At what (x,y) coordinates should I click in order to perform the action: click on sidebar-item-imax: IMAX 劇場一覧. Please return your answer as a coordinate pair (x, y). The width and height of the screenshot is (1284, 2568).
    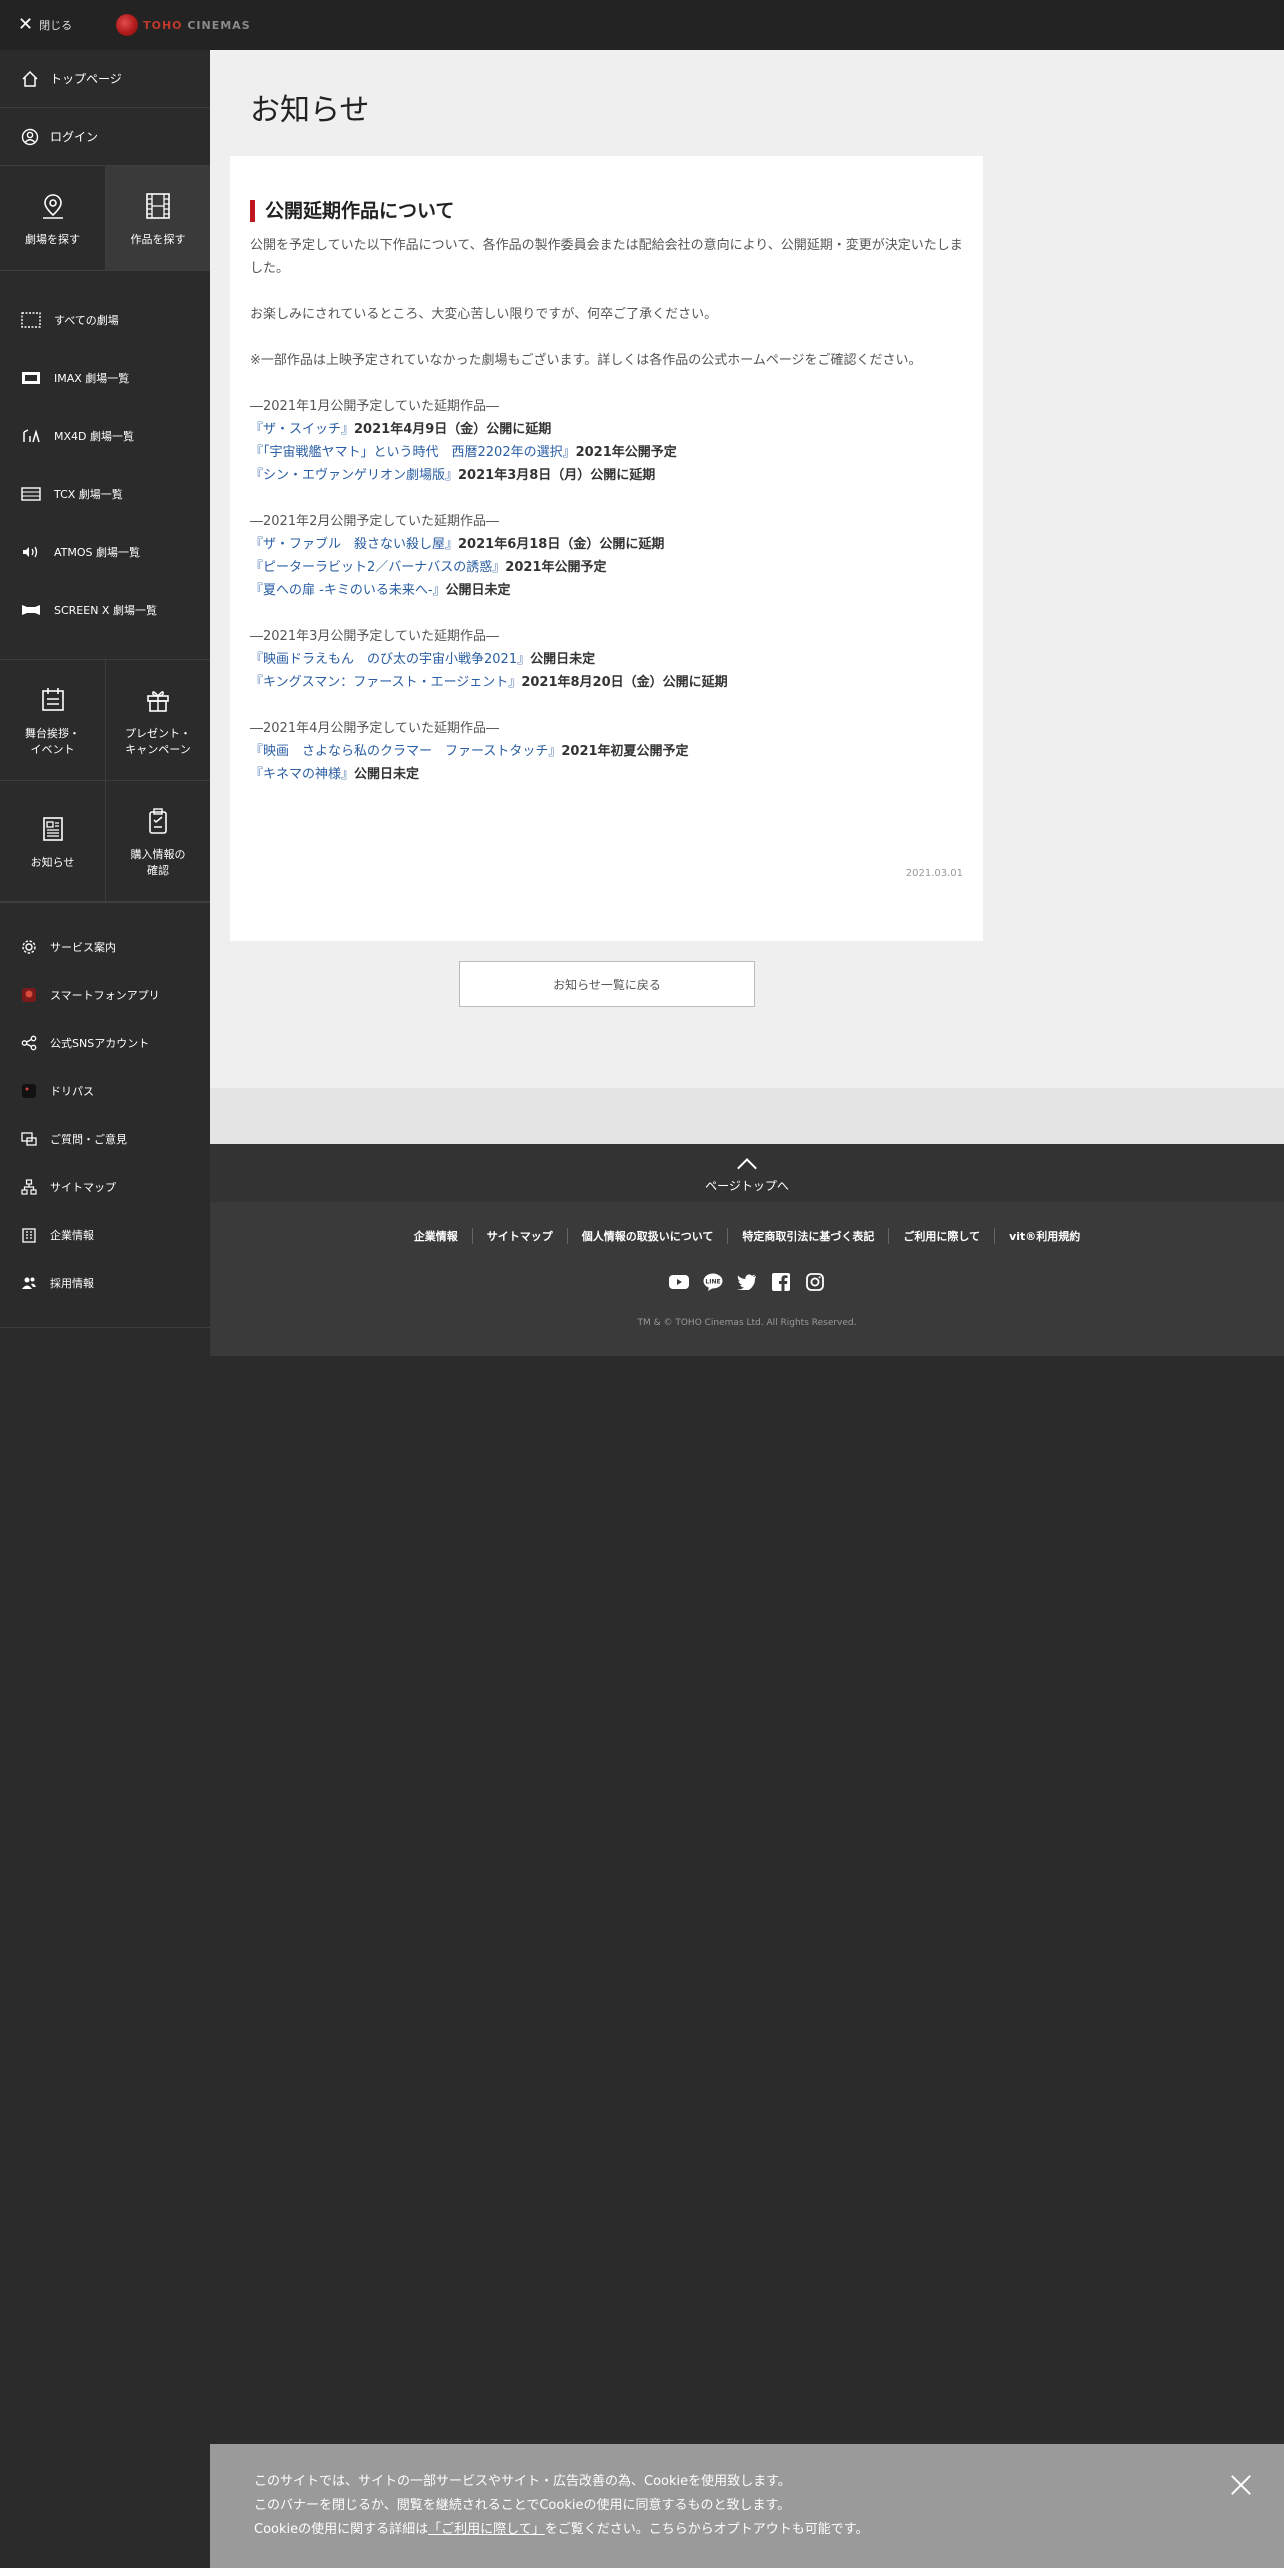
    Looking at the image, I should click on (105, 378).